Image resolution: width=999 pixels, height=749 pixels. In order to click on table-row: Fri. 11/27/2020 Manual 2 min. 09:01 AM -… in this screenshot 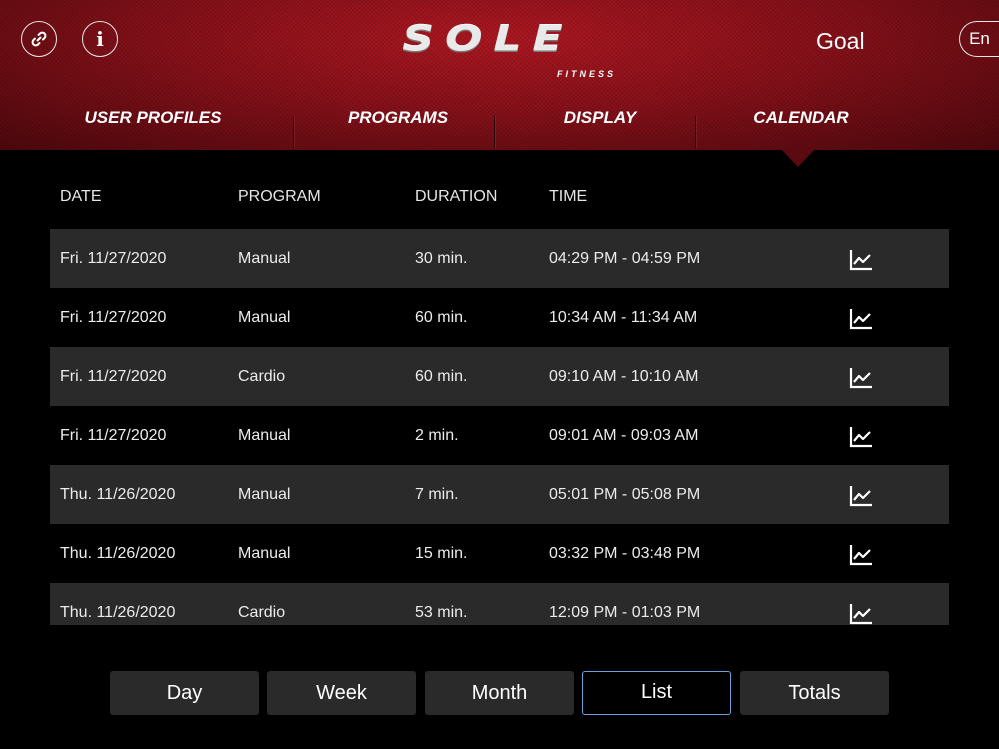, I will do `click(499, 435)`.